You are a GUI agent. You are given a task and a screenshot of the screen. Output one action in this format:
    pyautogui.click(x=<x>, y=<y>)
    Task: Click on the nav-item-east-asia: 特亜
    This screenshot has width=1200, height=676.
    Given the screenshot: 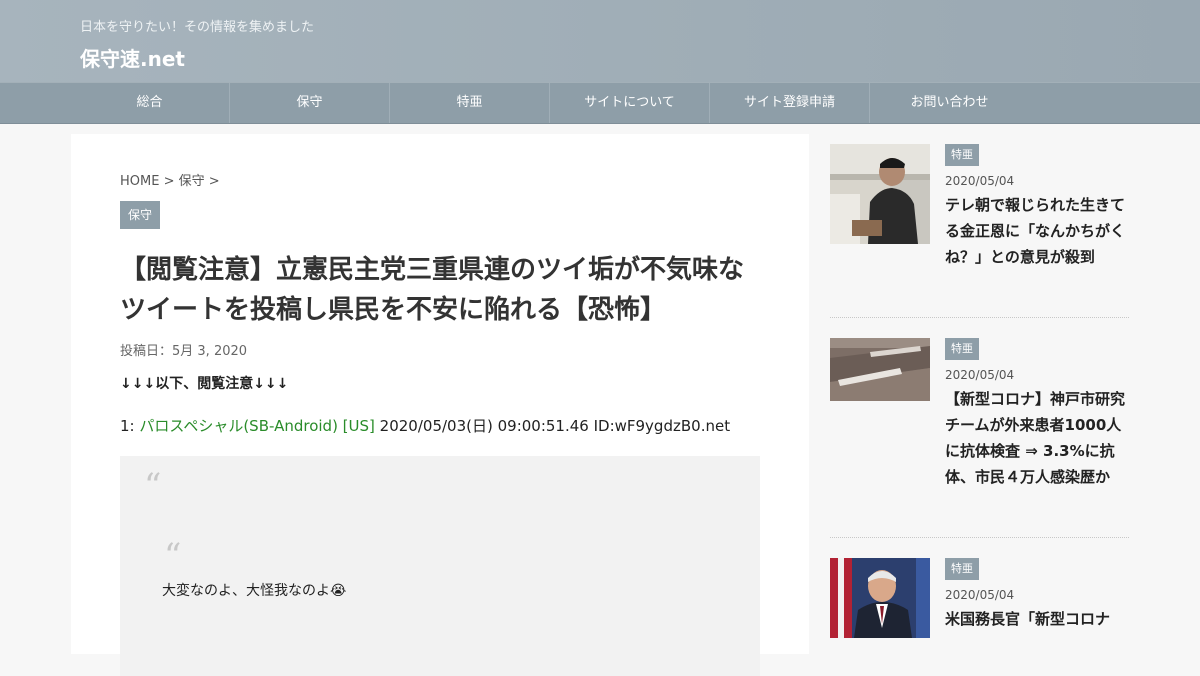 What is the action you would take?
    pyautogui.click(x=470, y=103)
    